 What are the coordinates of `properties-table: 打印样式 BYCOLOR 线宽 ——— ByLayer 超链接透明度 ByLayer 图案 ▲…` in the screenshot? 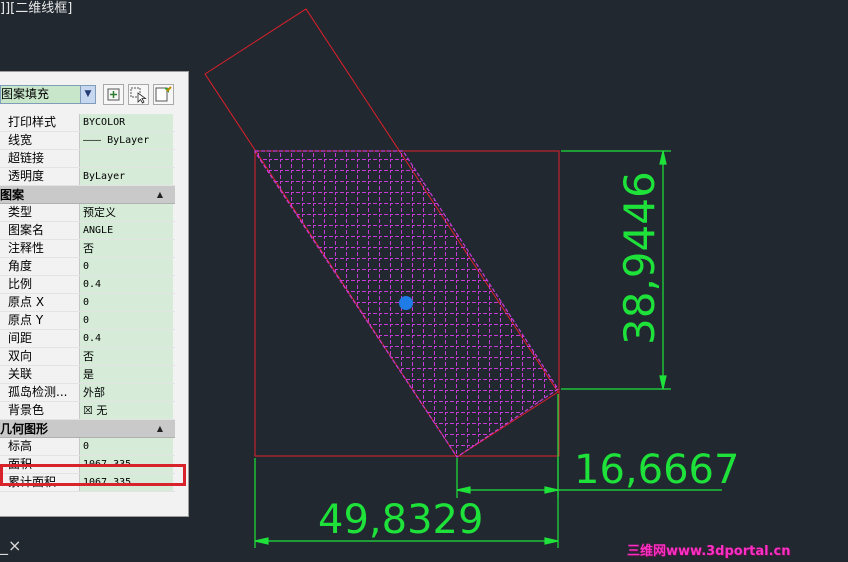 It's located at (87, 303).